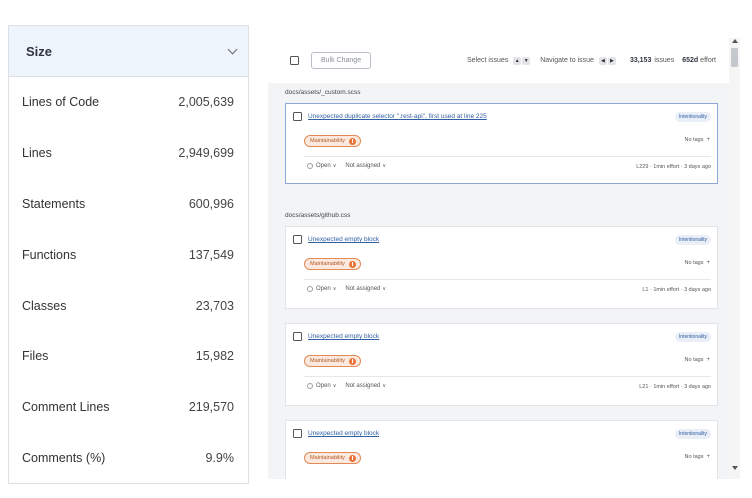 The height and width of the screenshot is (498, 752). What do you see at coordinates (128, 153) in the screenshot?
I see `metric-row-lines: Lines 2,949,699` at bounding box center [128, 153].